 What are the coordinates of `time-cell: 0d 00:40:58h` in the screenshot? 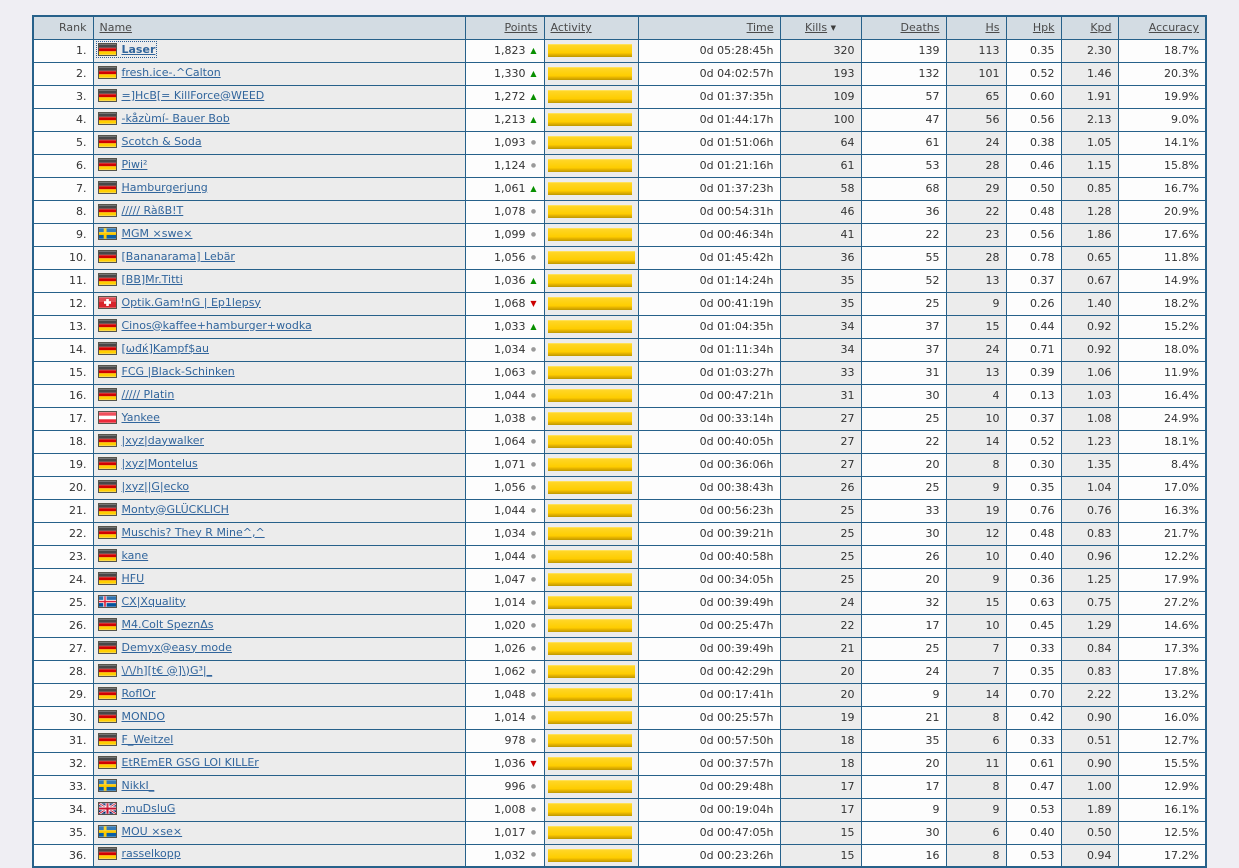 It's located at (709, 556).